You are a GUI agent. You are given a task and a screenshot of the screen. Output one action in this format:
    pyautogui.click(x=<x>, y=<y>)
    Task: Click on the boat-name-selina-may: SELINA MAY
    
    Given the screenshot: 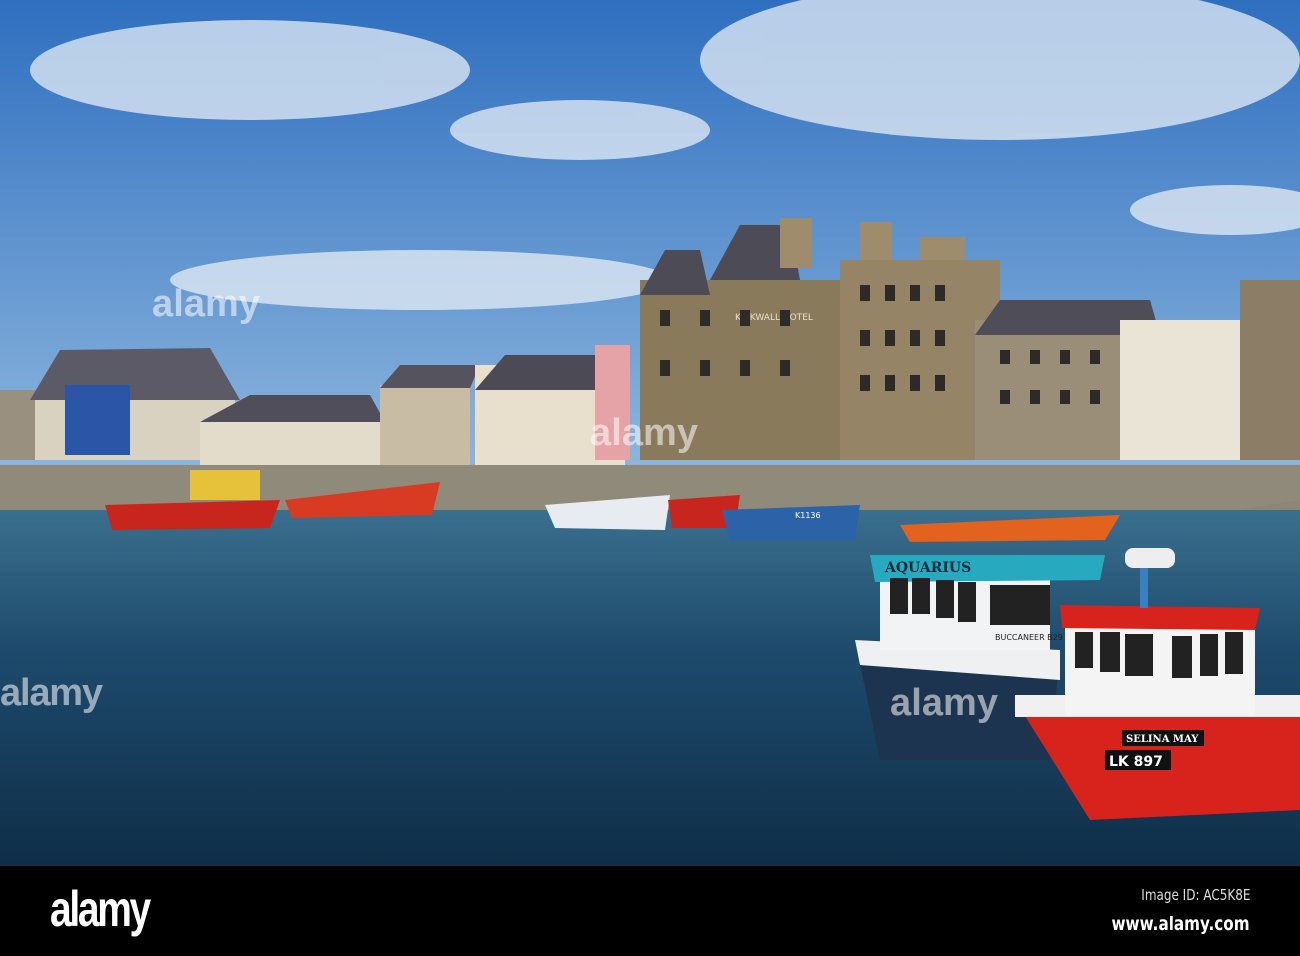 What is the action you would take?
    pyautogui.click(x=1162, y=739)
    